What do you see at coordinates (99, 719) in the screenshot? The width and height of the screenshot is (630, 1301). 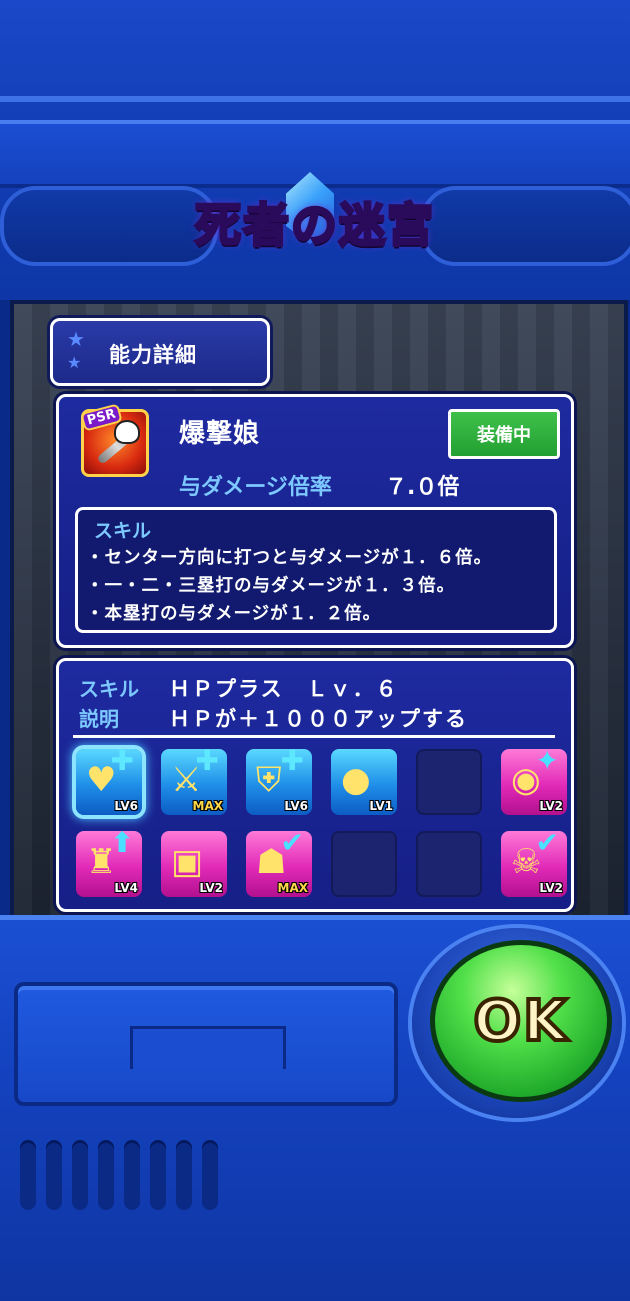 I see `ability-desc-key: 説明` at bounding box center [99, 719].